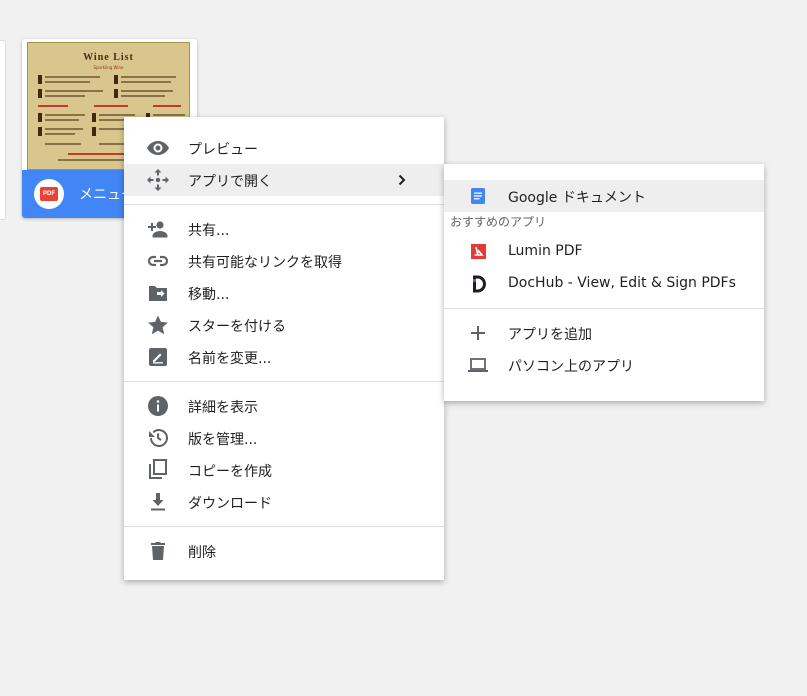 This screenshot has width=807, height=696. Describe the element at coordinates (622, 283) in the screenshot. I see `menu-item-label: DocHub - View, Edit & Sign PDFs` at that location.